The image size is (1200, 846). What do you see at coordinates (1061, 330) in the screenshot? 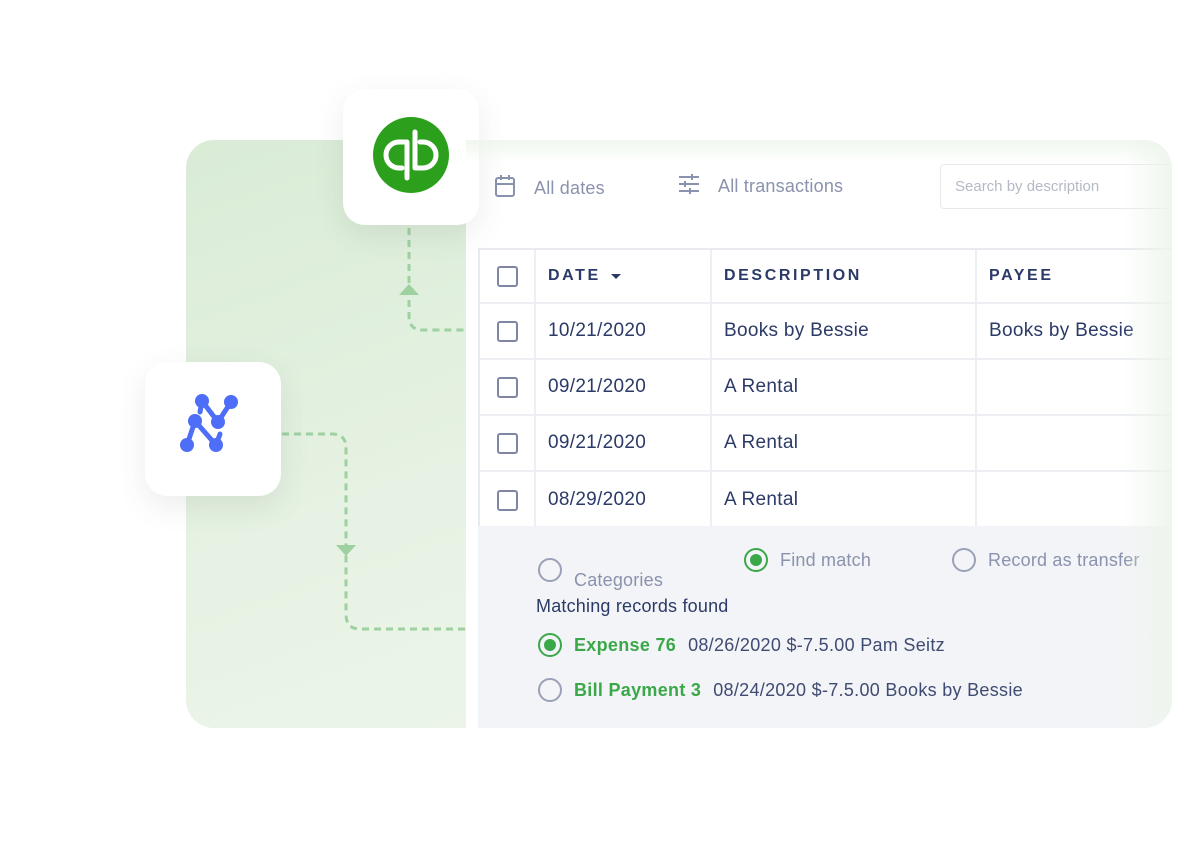
I see `row-payee: Books by Bessie` at bounding box center [1061, 330].